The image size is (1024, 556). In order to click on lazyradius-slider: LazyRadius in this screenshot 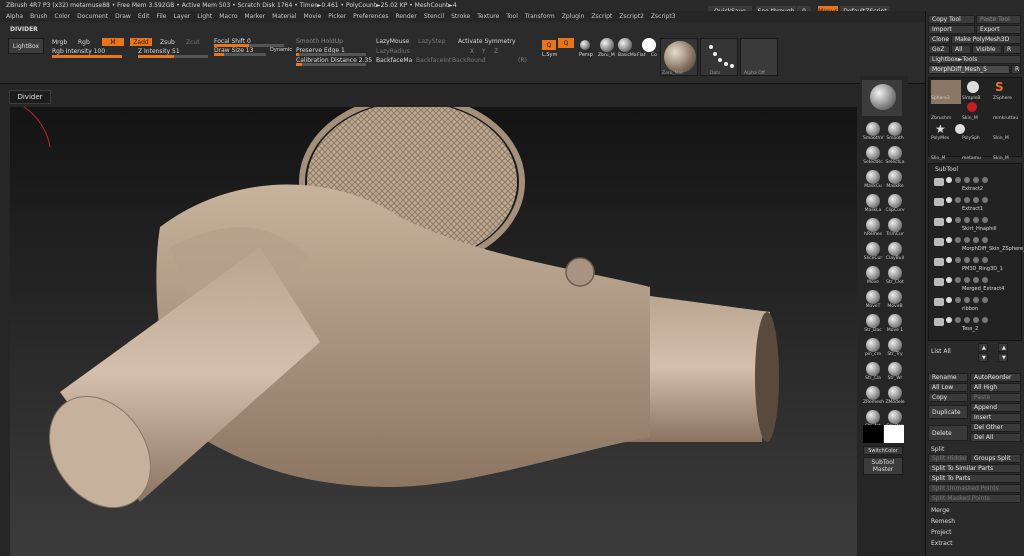, I will do `click(393, 51)`.